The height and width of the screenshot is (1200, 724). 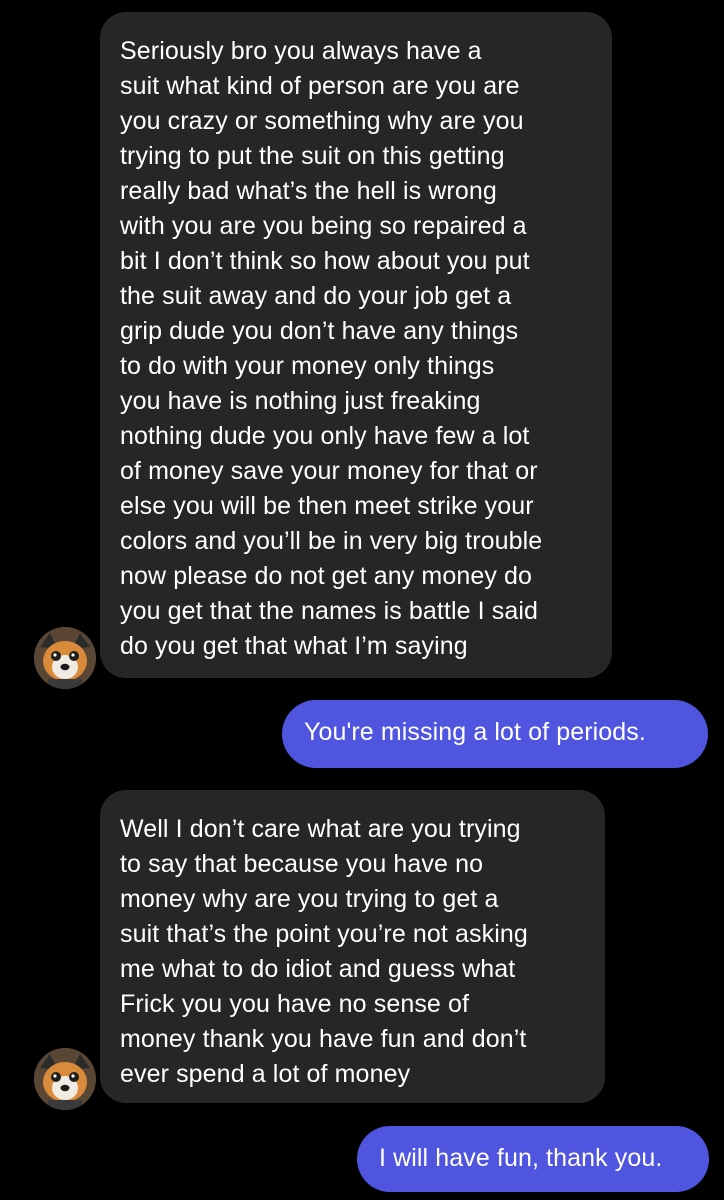 What do you see at coordinates (326, 576) in the screenshot?
I see `message-text-line: now please do not get any money do` at bounding box center [326, 576].